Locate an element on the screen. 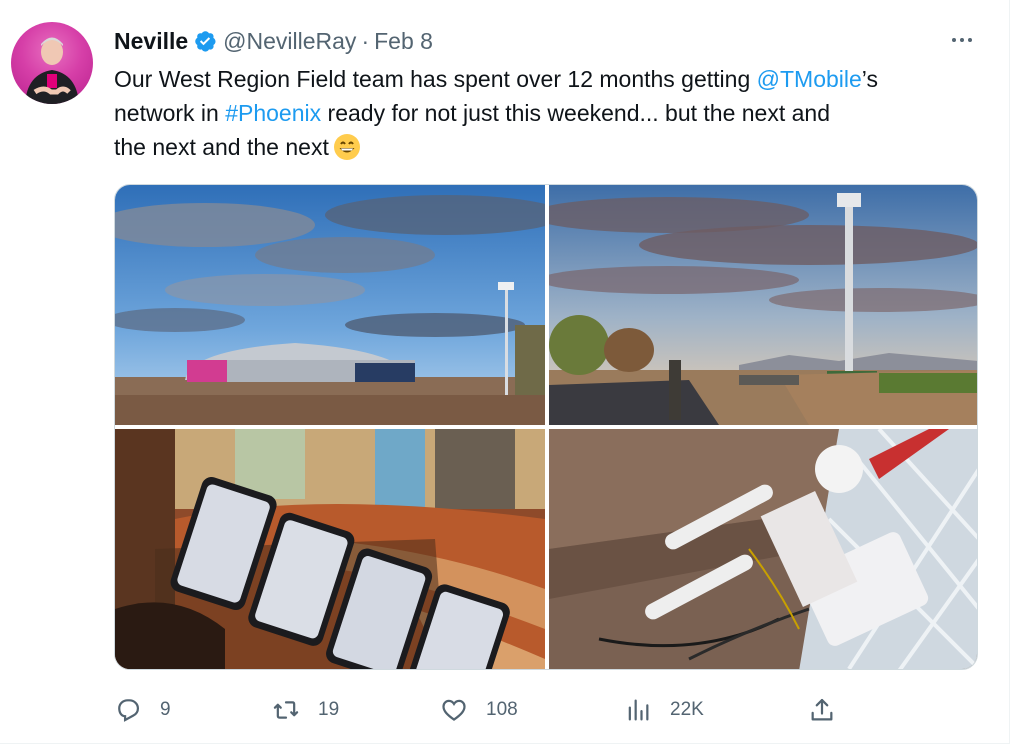  share-button is located at coordinates (822, 710).